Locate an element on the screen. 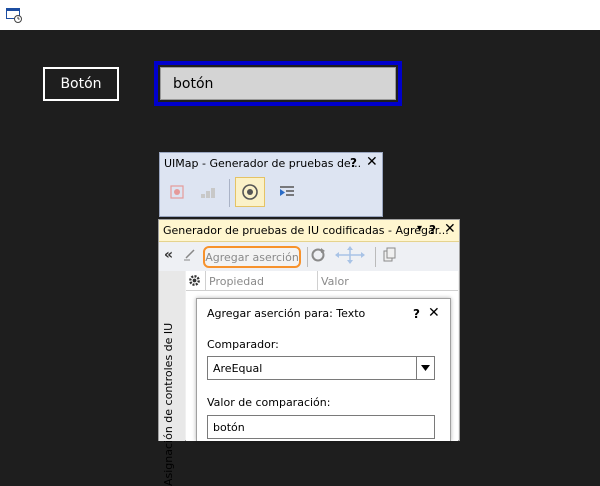 The height and width of the screenshot is (486, 600). window-title-bar is located at coordinates (300, 15).